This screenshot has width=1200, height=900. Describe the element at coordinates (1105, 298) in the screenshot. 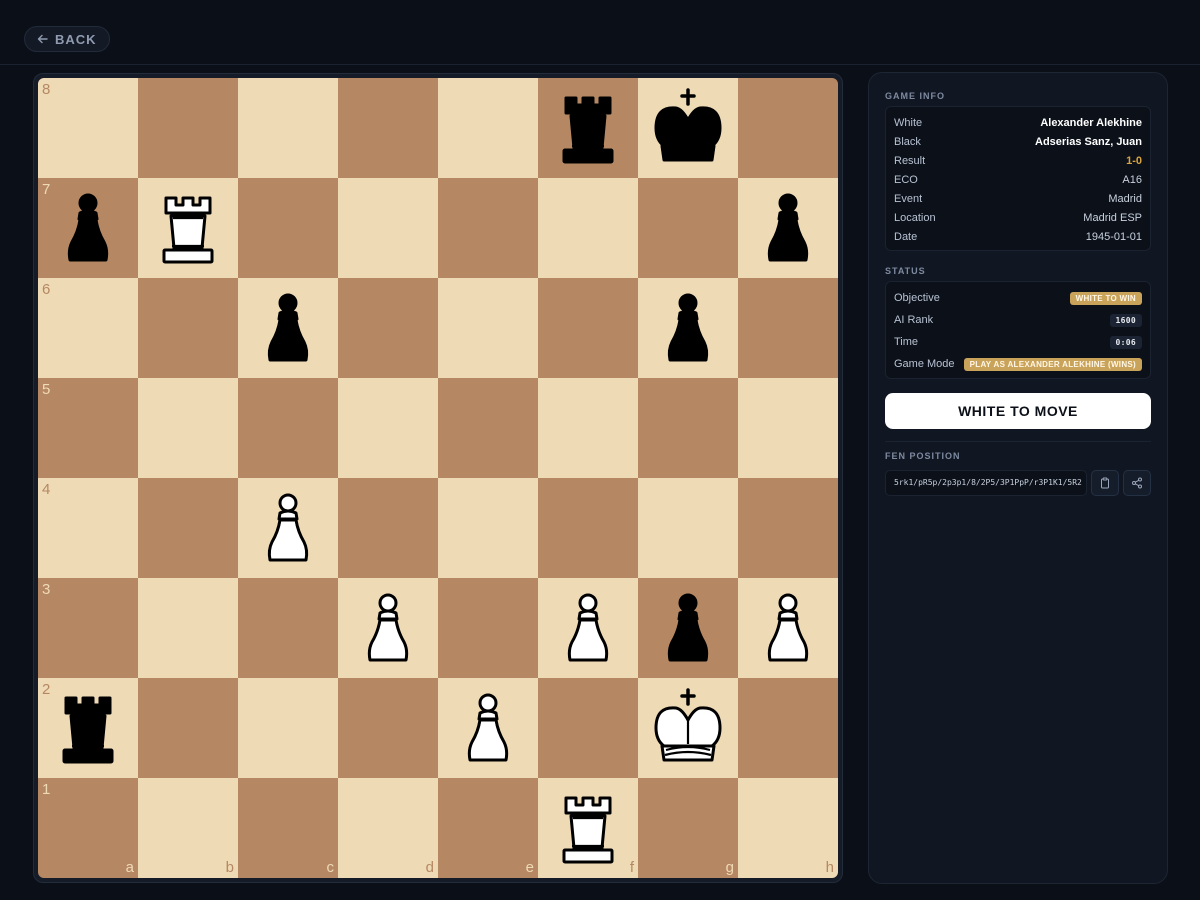

I see `objective-badge: WHITE TO WIN` at that location.